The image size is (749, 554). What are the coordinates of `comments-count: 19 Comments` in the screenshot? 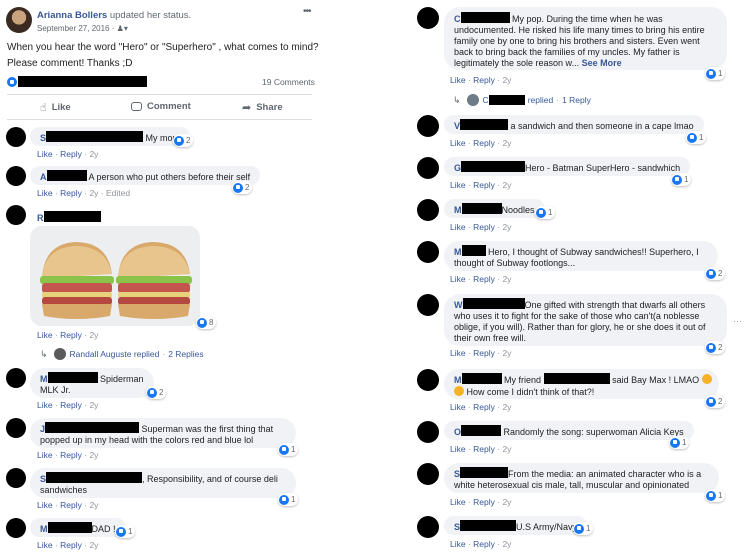 It's located at (288, 82).